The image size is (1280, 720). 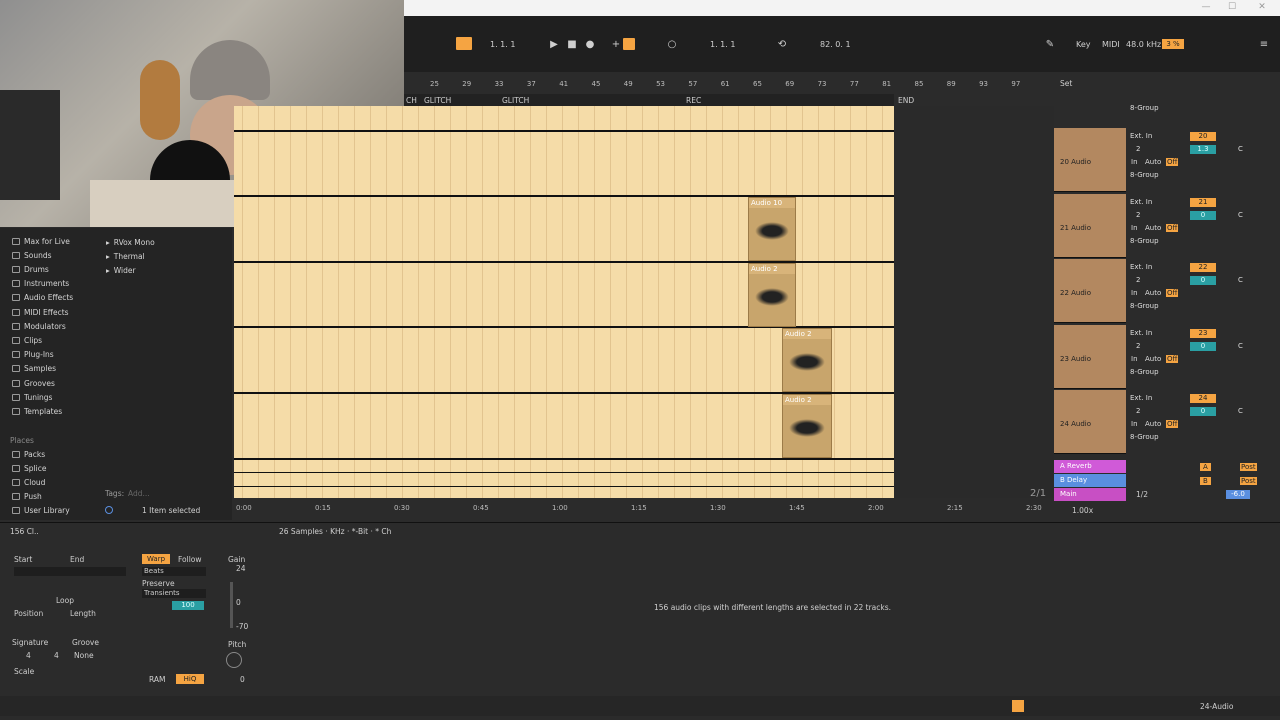 I want to click on return-letter: B, so click(x=1205, y=481).